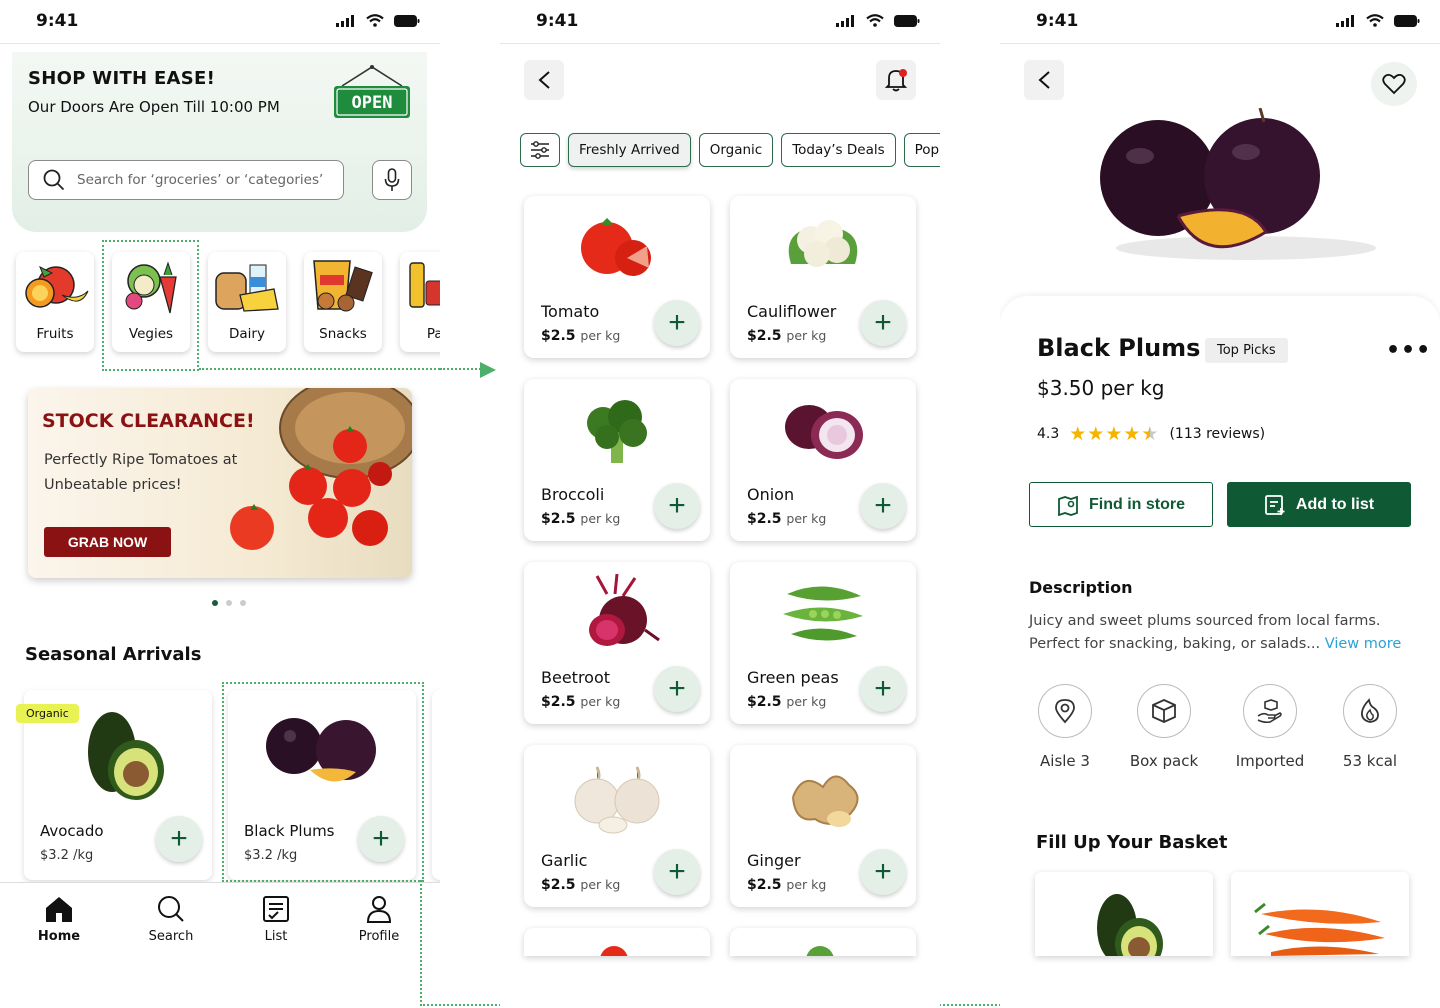 This screenshot has height=1008, width=1440. What do you see at coordinates (1335, 504) in the screenshot?
I see `add-to-list-label: Add to list` at bounding box center [1335, 504].